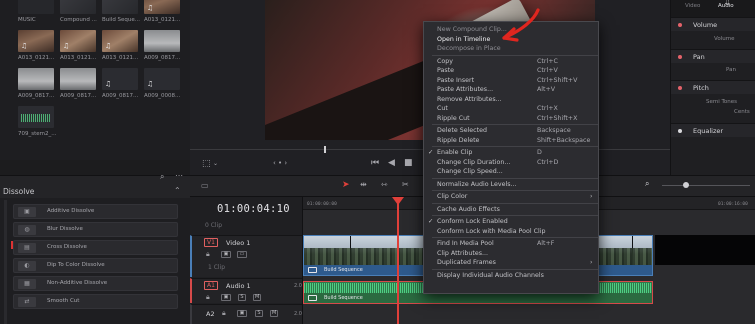 This screenshot has height=324, width=755. I want to click on ruler-timecode: 01:00:00:00, so click(322, 204).